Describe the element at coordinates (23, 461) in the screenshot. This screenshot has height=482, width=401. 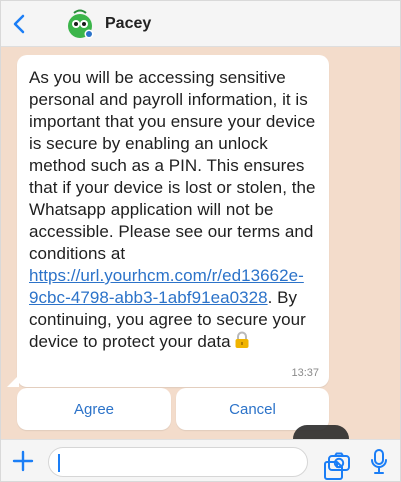
I see `plus-icon` at that location.